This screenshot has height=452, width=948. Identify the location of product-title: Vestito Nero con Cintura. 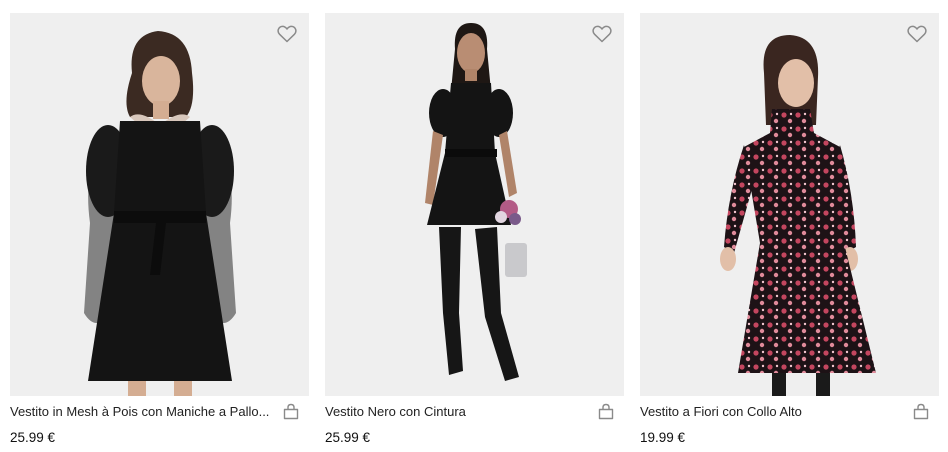
(459, 411).